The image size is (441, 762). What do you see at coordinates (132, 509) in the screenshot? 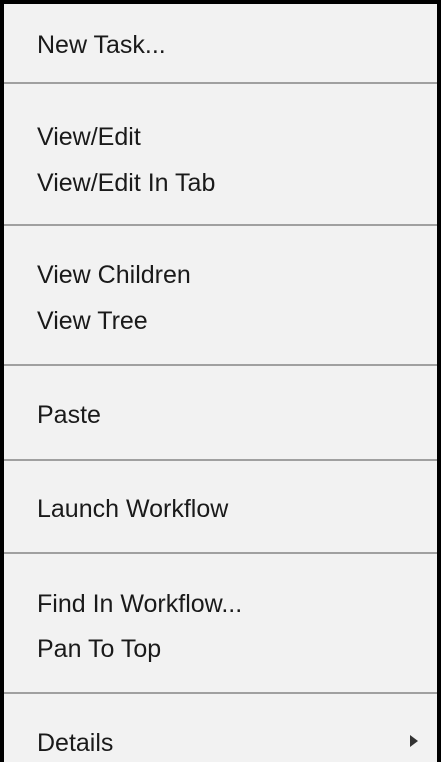
I see `menu-item-launch-workflow: Launch Workflow` at bounding box center [132, 509].